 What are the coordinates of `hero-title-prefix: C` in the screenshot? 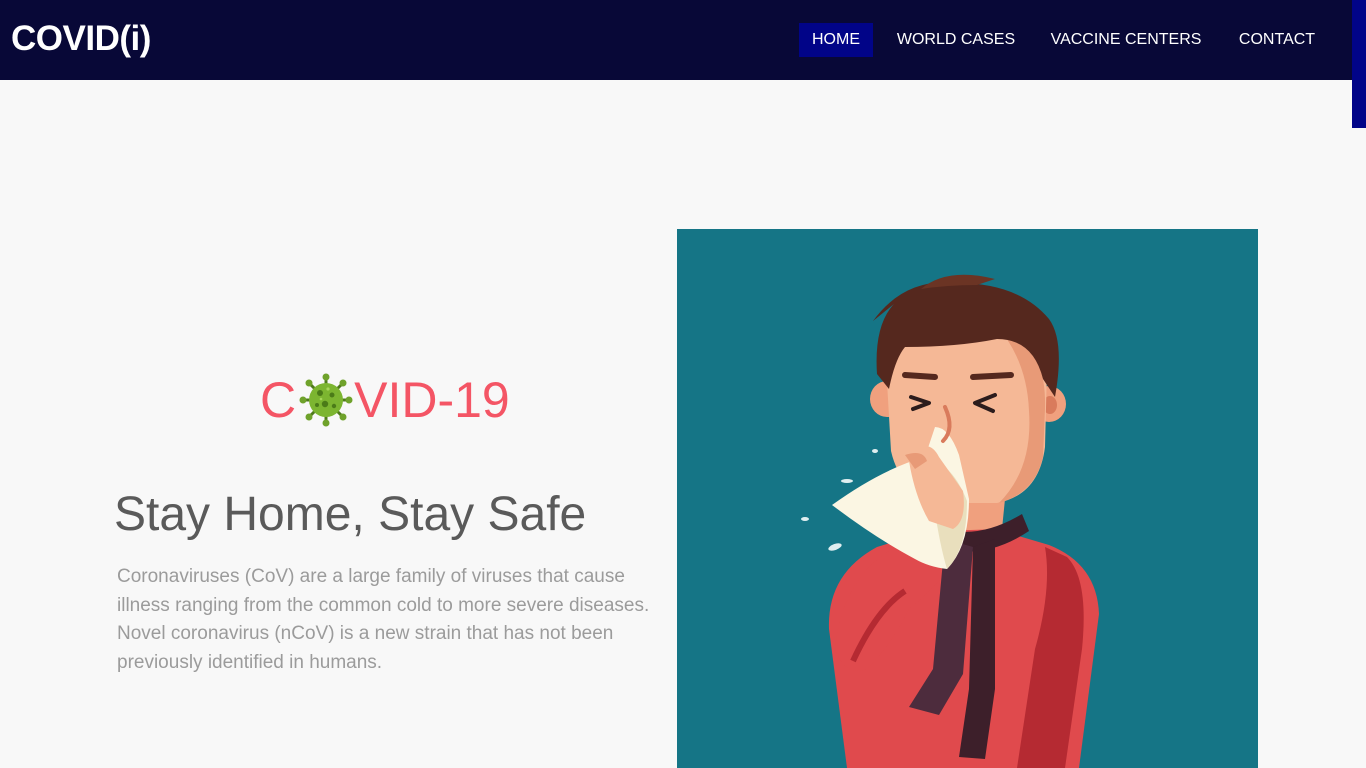 It's located at (278, 400).